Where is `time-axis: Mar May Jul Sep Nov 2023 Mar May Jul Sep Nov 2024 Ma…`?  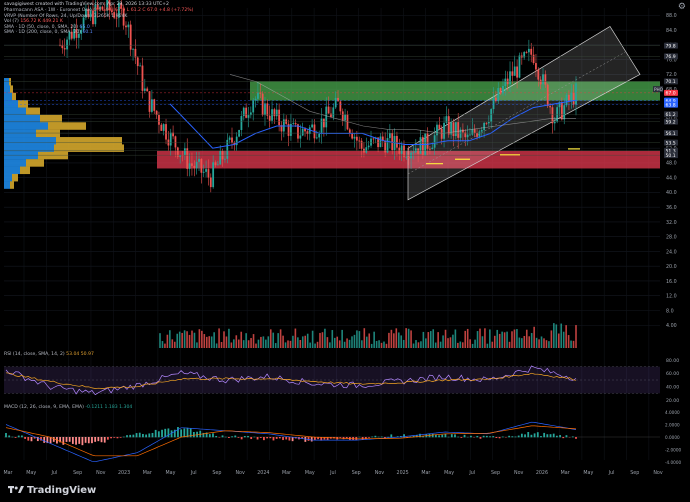 time-axis: Mar May Jul Sep Nov 2023 Mar May Jul Sep Nov 2024 Ma… is located at coordinates (332, 473).